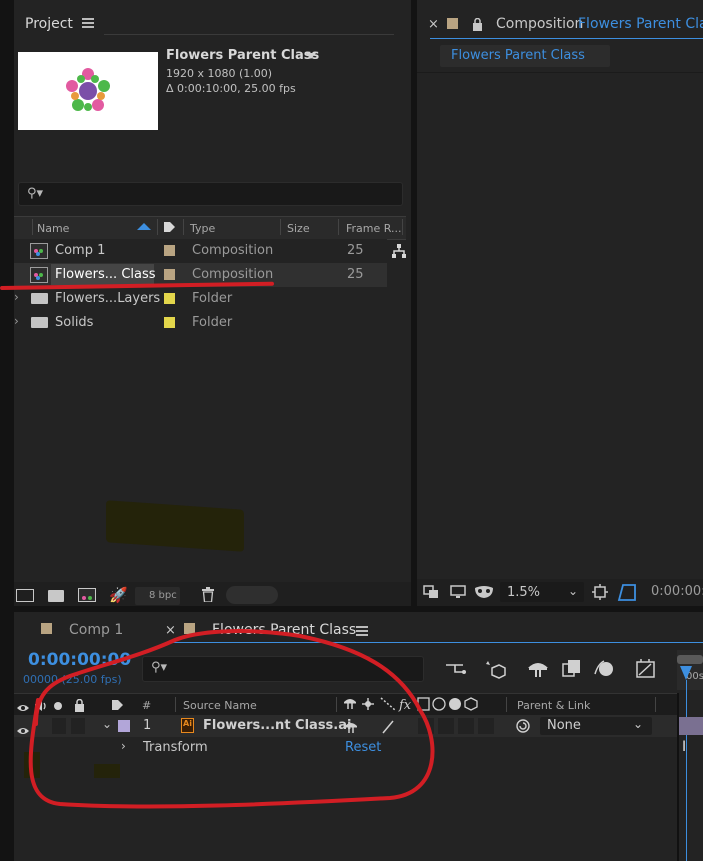  What do you see at coordinates (202, 228) in the screenshot?
I see `column-type: Type` at bounding box center [202, 228].